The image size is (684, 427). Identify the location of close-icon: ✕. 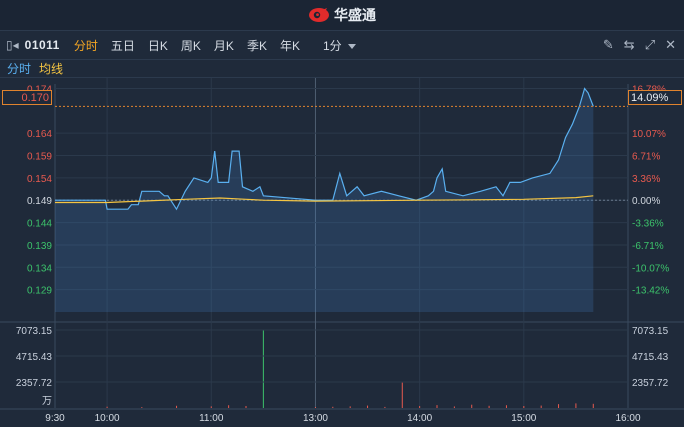
(670, 45).